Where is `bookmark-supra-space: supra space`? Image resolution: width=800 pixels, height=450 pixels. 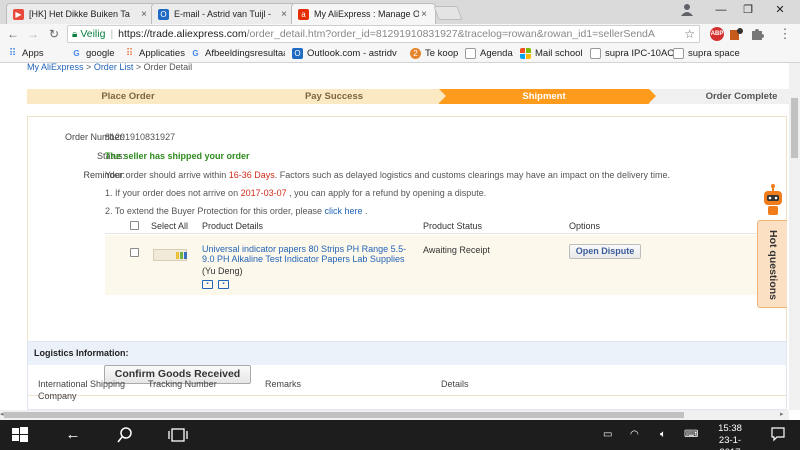 bookmark-supra-space: supra space is located at coordinates (706, 53).